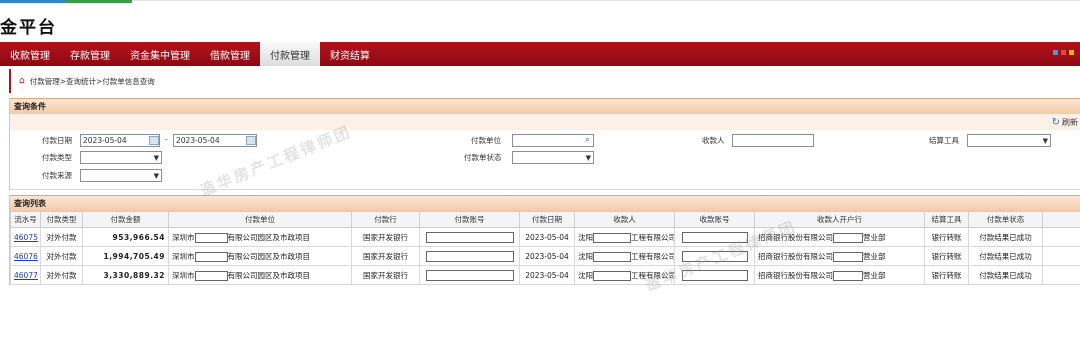 The width and height of the screenshot is (1080, 364). Describe the element at coordinates (469, 219) in the screenshot. I see `column-header: 付款账号` at that location.